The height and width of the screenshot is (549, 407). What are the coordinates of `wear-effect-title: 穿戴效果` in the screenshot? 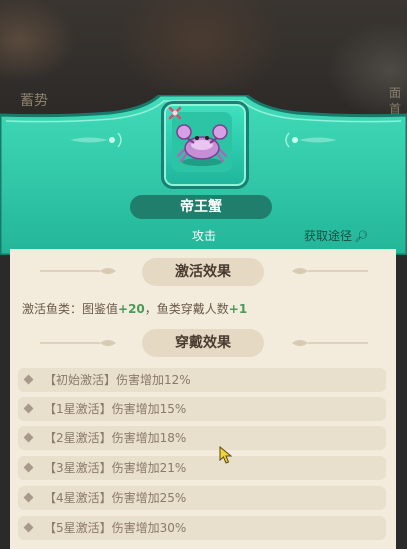 It's located at (203, 343).